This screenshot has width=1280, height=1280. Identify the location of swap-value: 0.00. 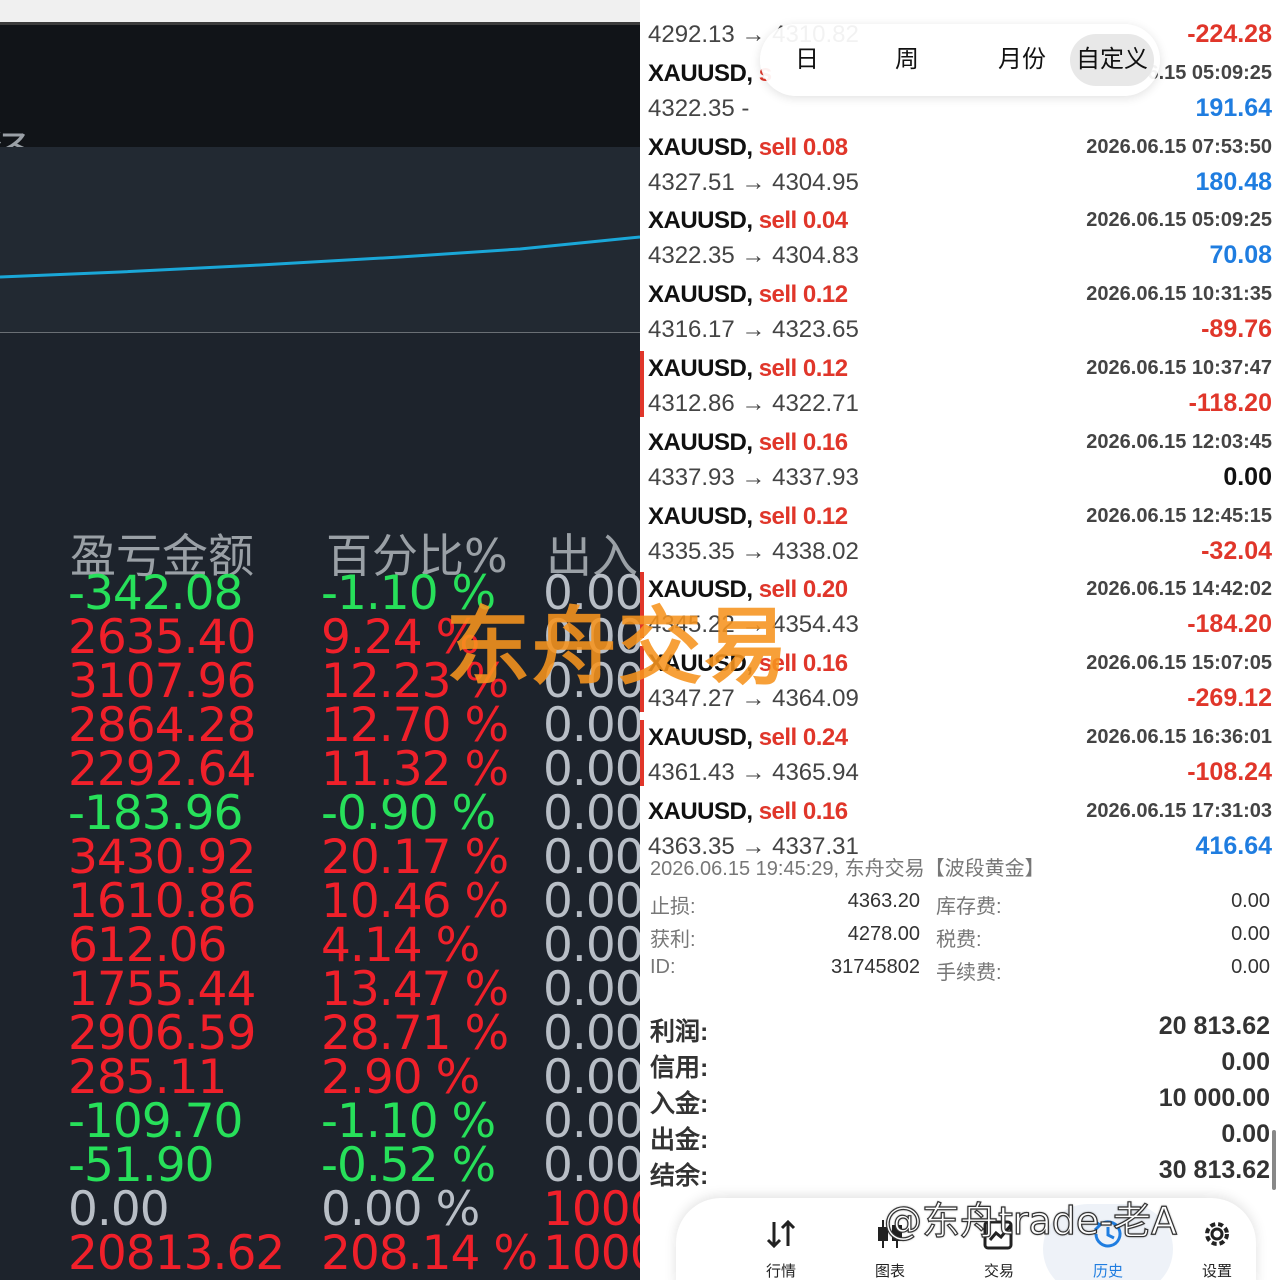
(1250, 901).